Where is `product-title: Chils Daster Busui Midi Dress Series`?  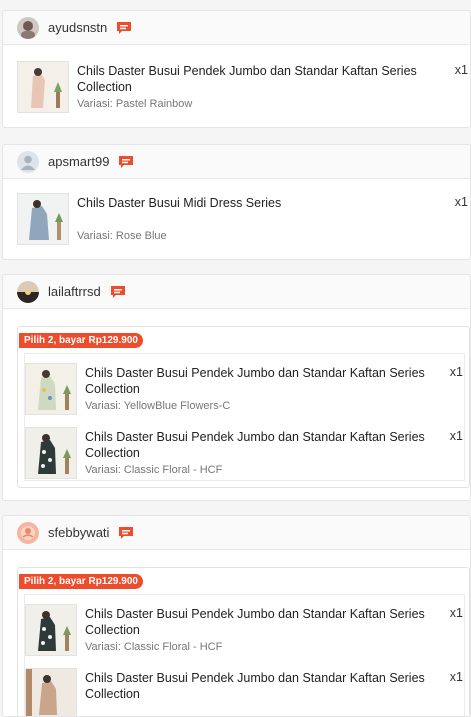
product-title: Chils Daster Busui Midi Dress Series is located at coordinates (266, 203).